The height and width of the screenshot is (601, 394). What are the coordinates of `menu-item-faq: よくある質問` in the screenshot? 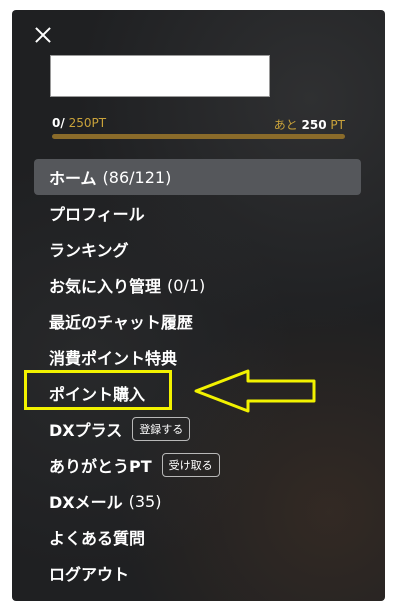 It's located at (197, 537).